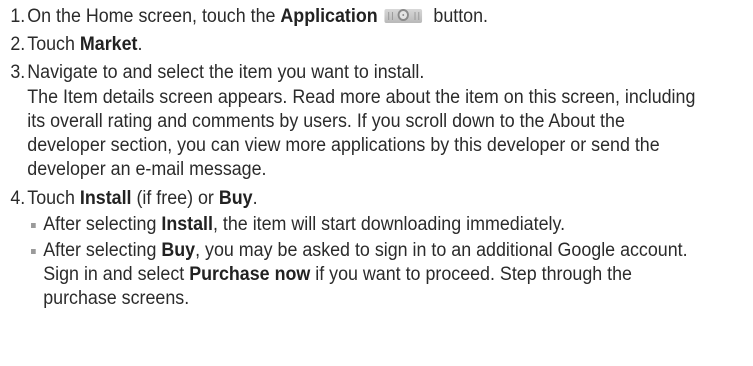 This screenshot has height=366, width=753. Describe the element at coordinates (250, 274) in the screenshot. I see `bold-term: Purchase now` at that location.